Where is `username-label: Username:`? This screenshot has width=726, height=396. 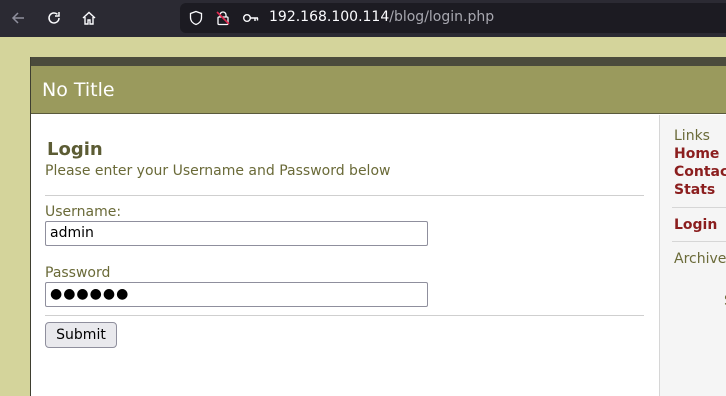 username-label: Username: is located at coordinates (83, 212).